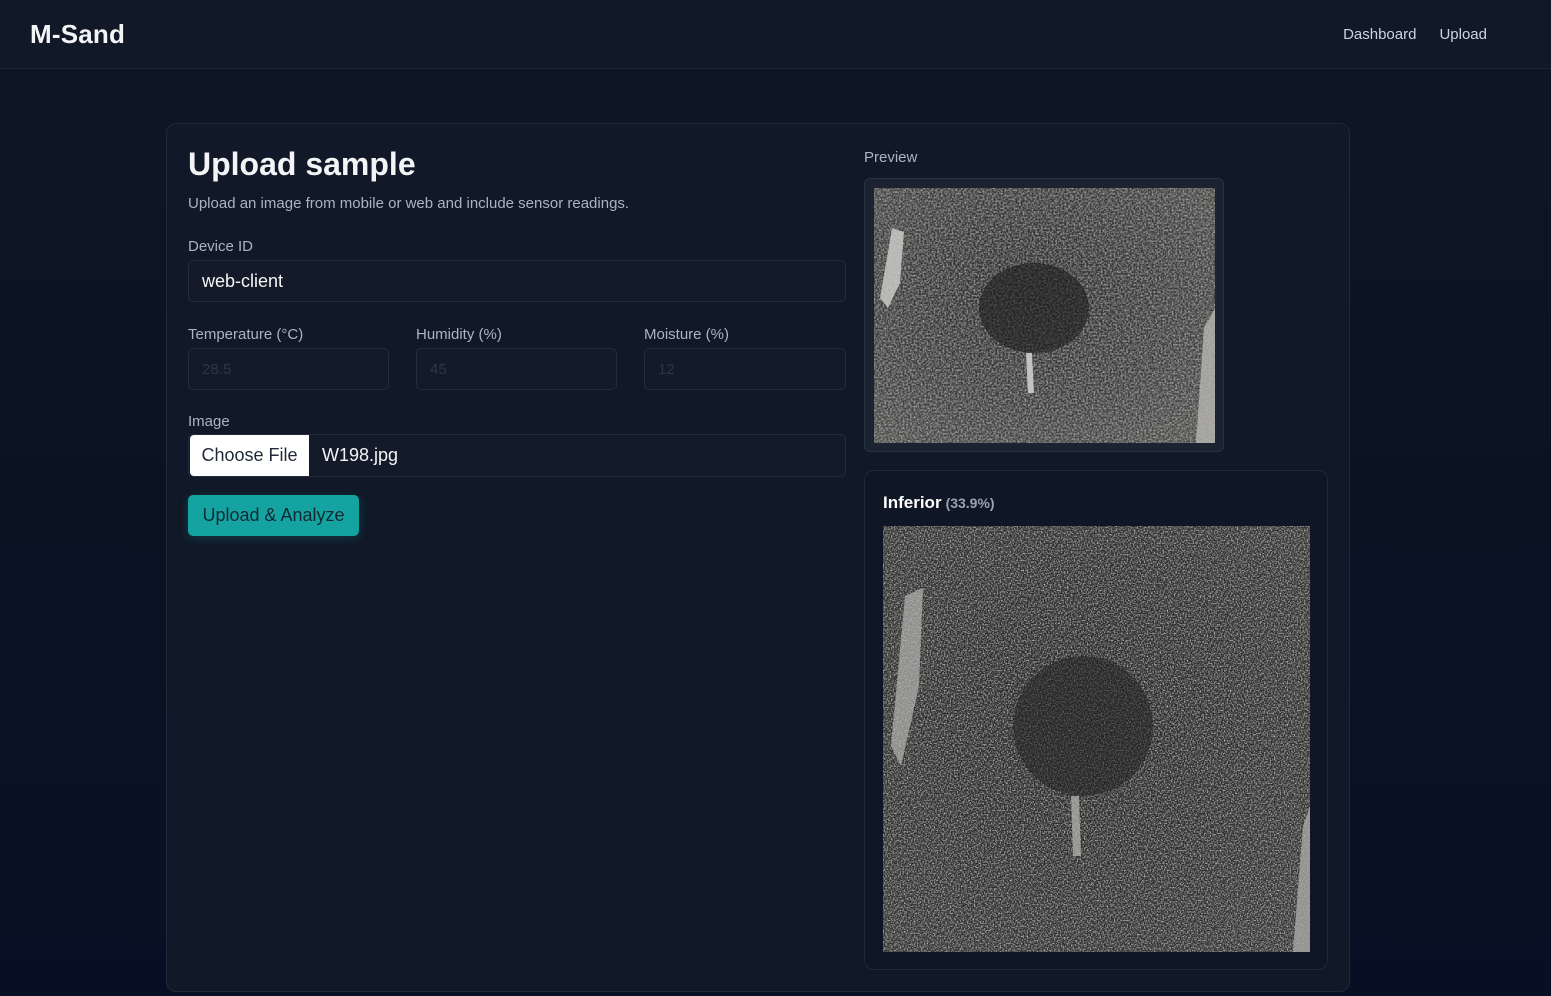 The image size is (1551, 996). Describe the element at coordinates (288, 369) in the screenshot. I see `temperature-input` at that location.